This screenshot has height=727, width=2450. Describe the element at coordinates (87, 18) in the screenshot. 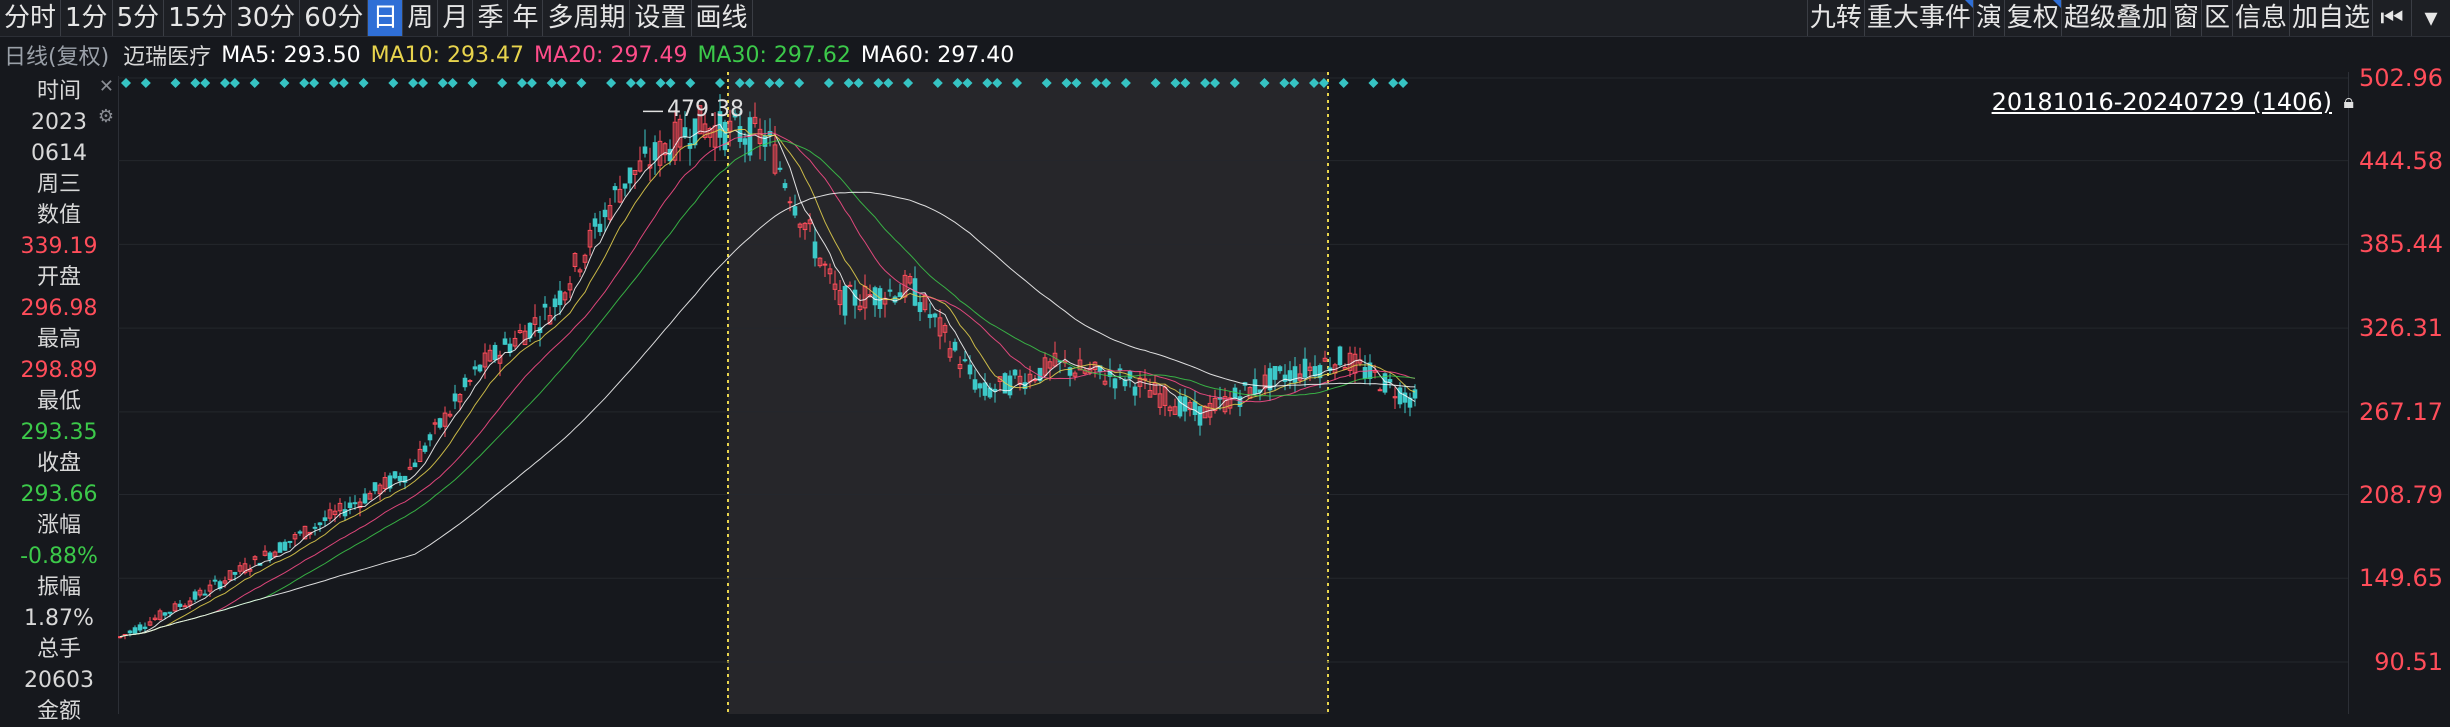

I see `period-tab: 1分` at that location.